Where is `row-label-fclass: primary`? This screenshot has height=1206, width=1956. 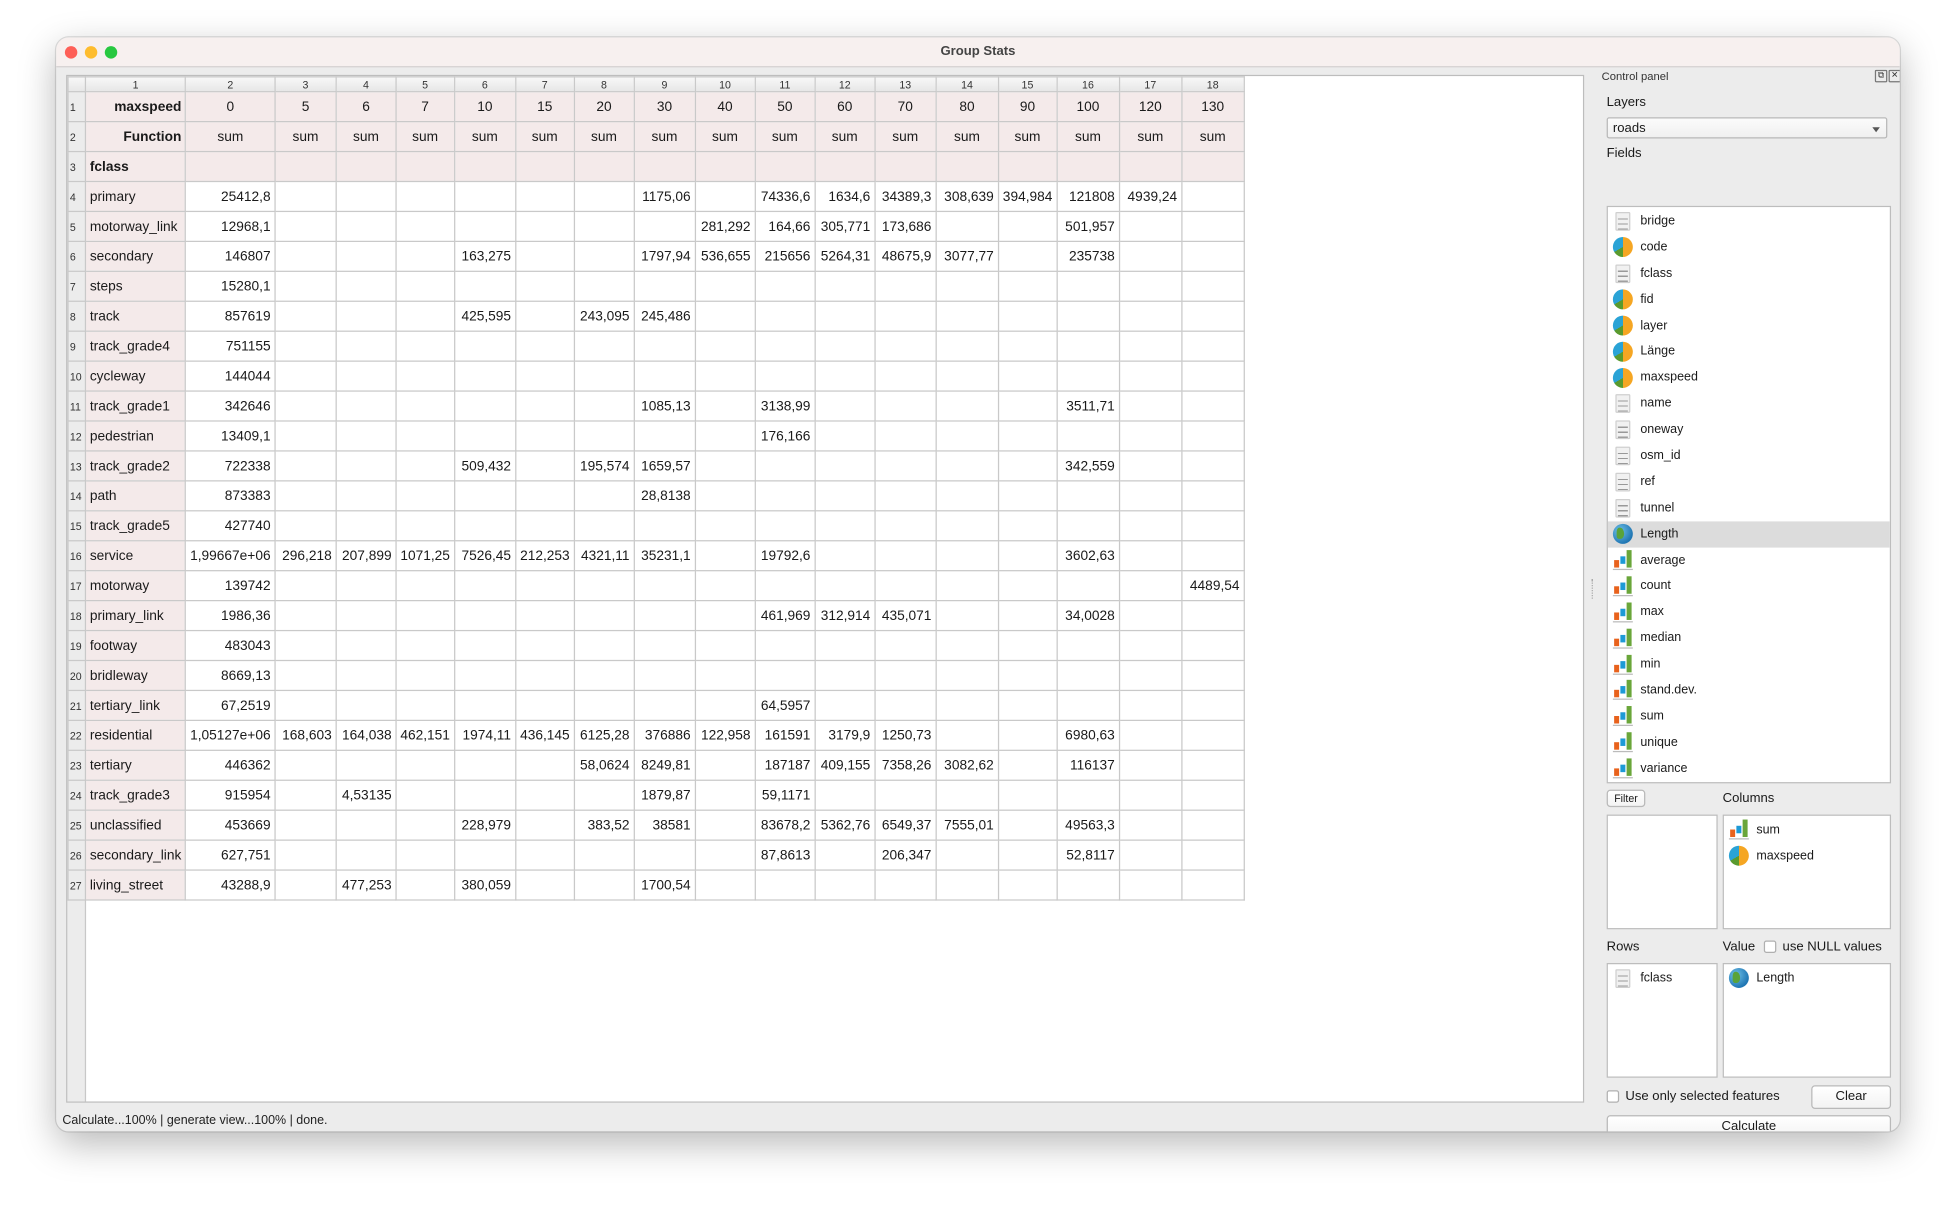
row-label-fclass: primary is located at coordinates (135, 196).